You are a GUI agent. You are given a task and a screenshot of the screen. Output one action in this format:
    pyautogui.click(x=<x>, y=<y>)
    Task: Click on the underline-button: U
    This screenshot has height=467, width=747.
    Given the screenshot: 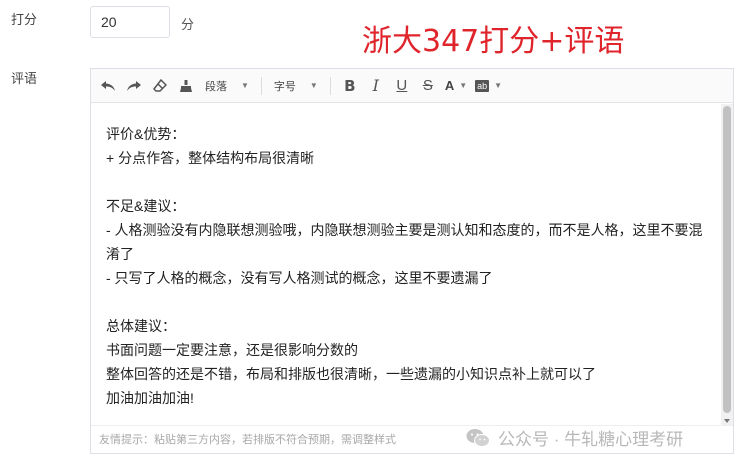 What is the action you would take?
    pyautogui.click(x=402, y=86)
    